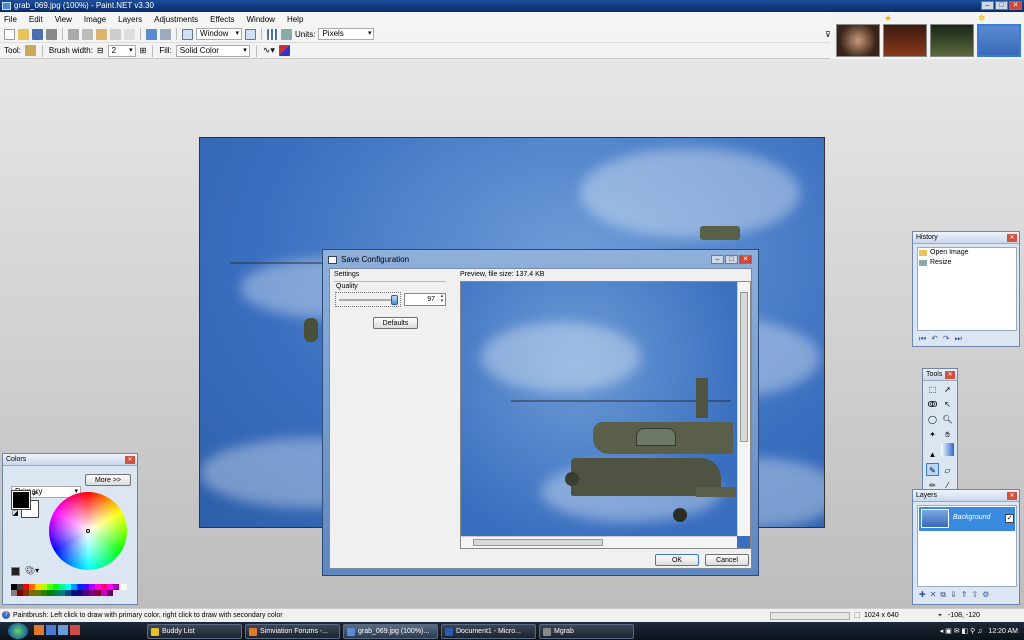 This screenshot has width=1024, height=640. I want to click on reset-colors-icon: ◪, so click(15, 513).